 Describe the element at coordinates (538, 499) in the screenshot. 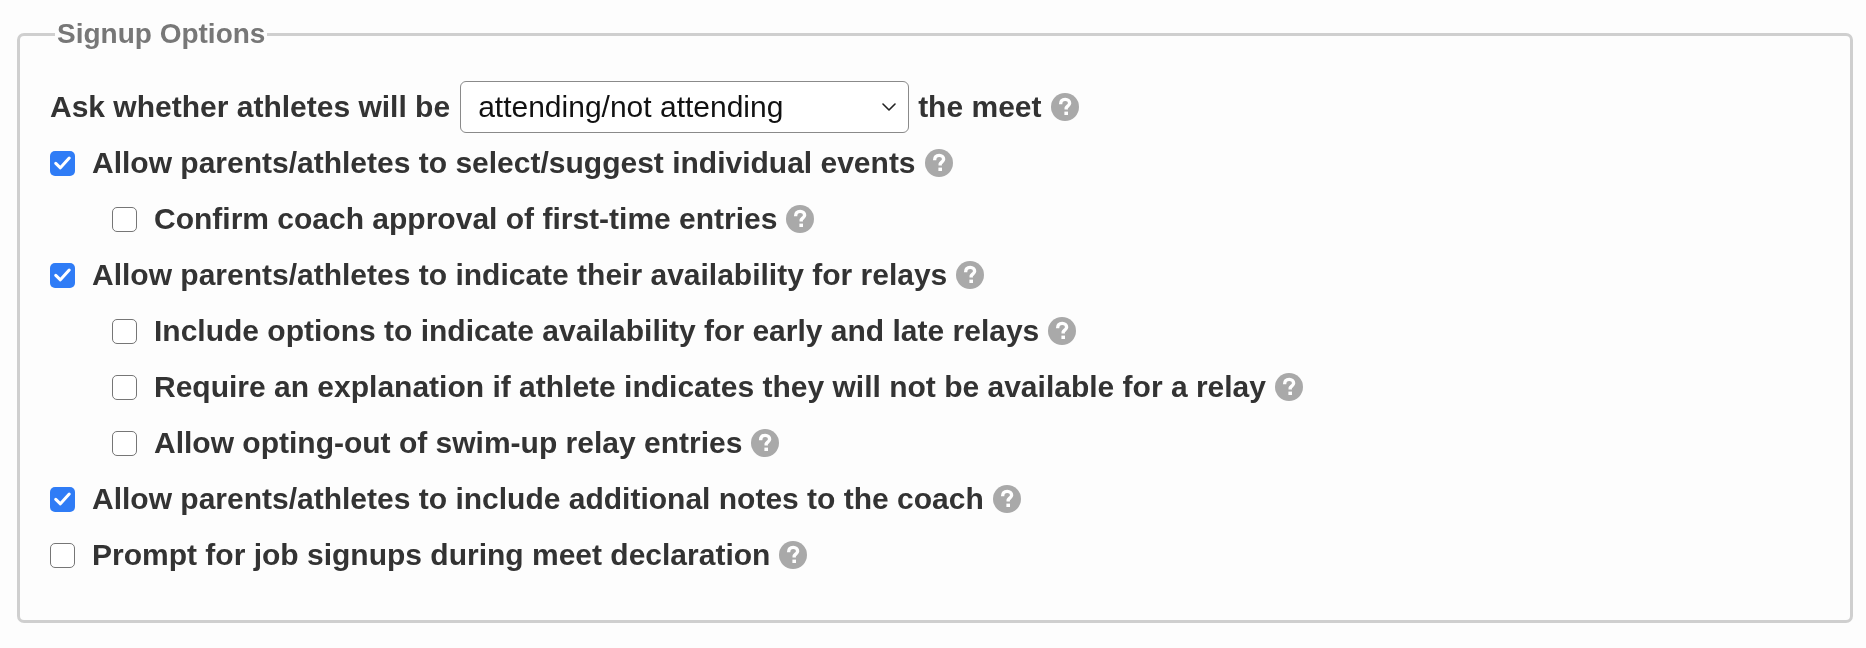

I see `option-label: Allow parents/athletes to include additional notes to the coach` at that location.